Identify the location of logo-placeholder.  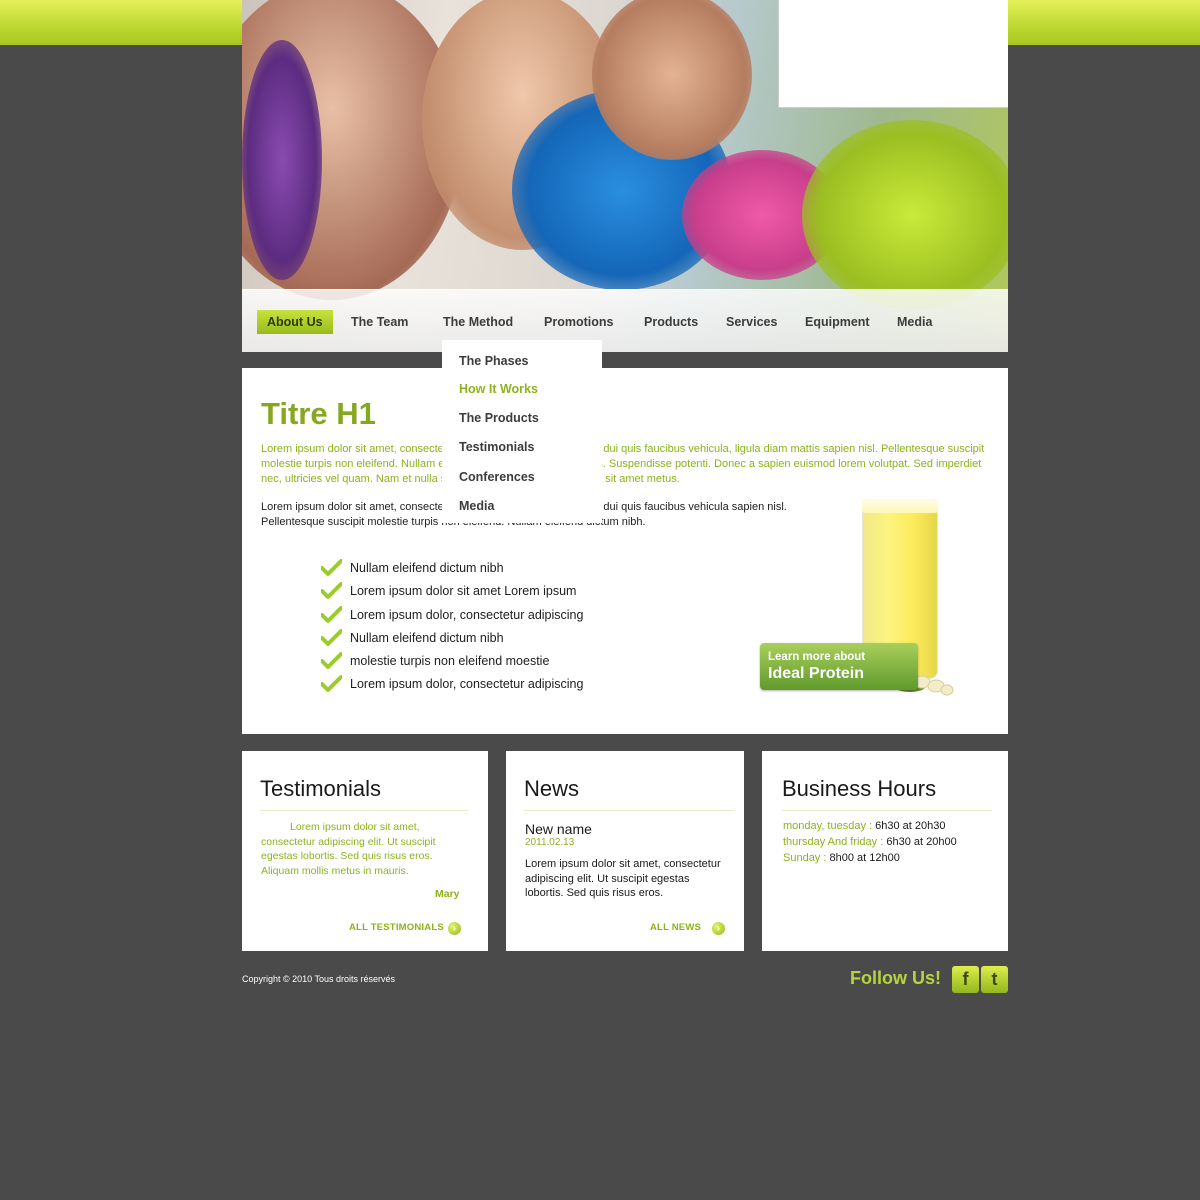
(893, 54).